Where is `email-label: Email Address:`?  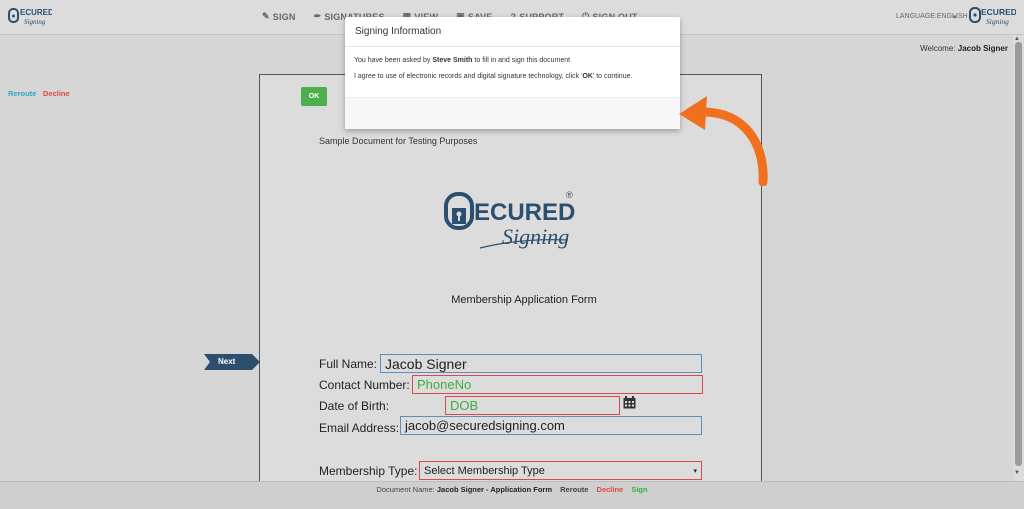
email-label: Email Address: is located at coordinates (359, 428).